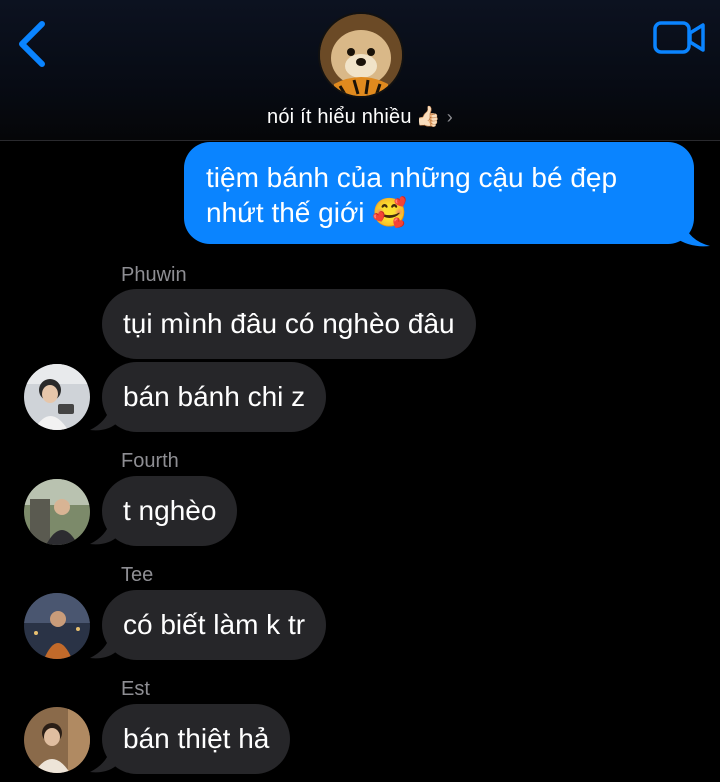 The image size is (720, 782). I want to click on message-text: tụi mình đâu có nghèo đâu, so click(289, 323).